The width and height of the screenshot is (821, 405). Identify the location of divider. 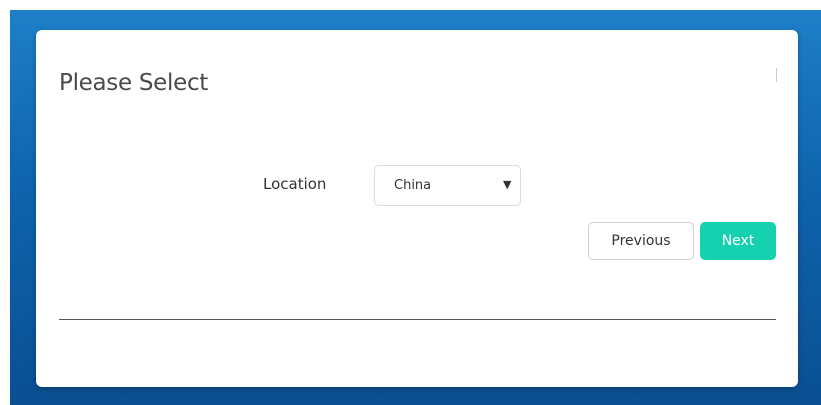
(417, 319).